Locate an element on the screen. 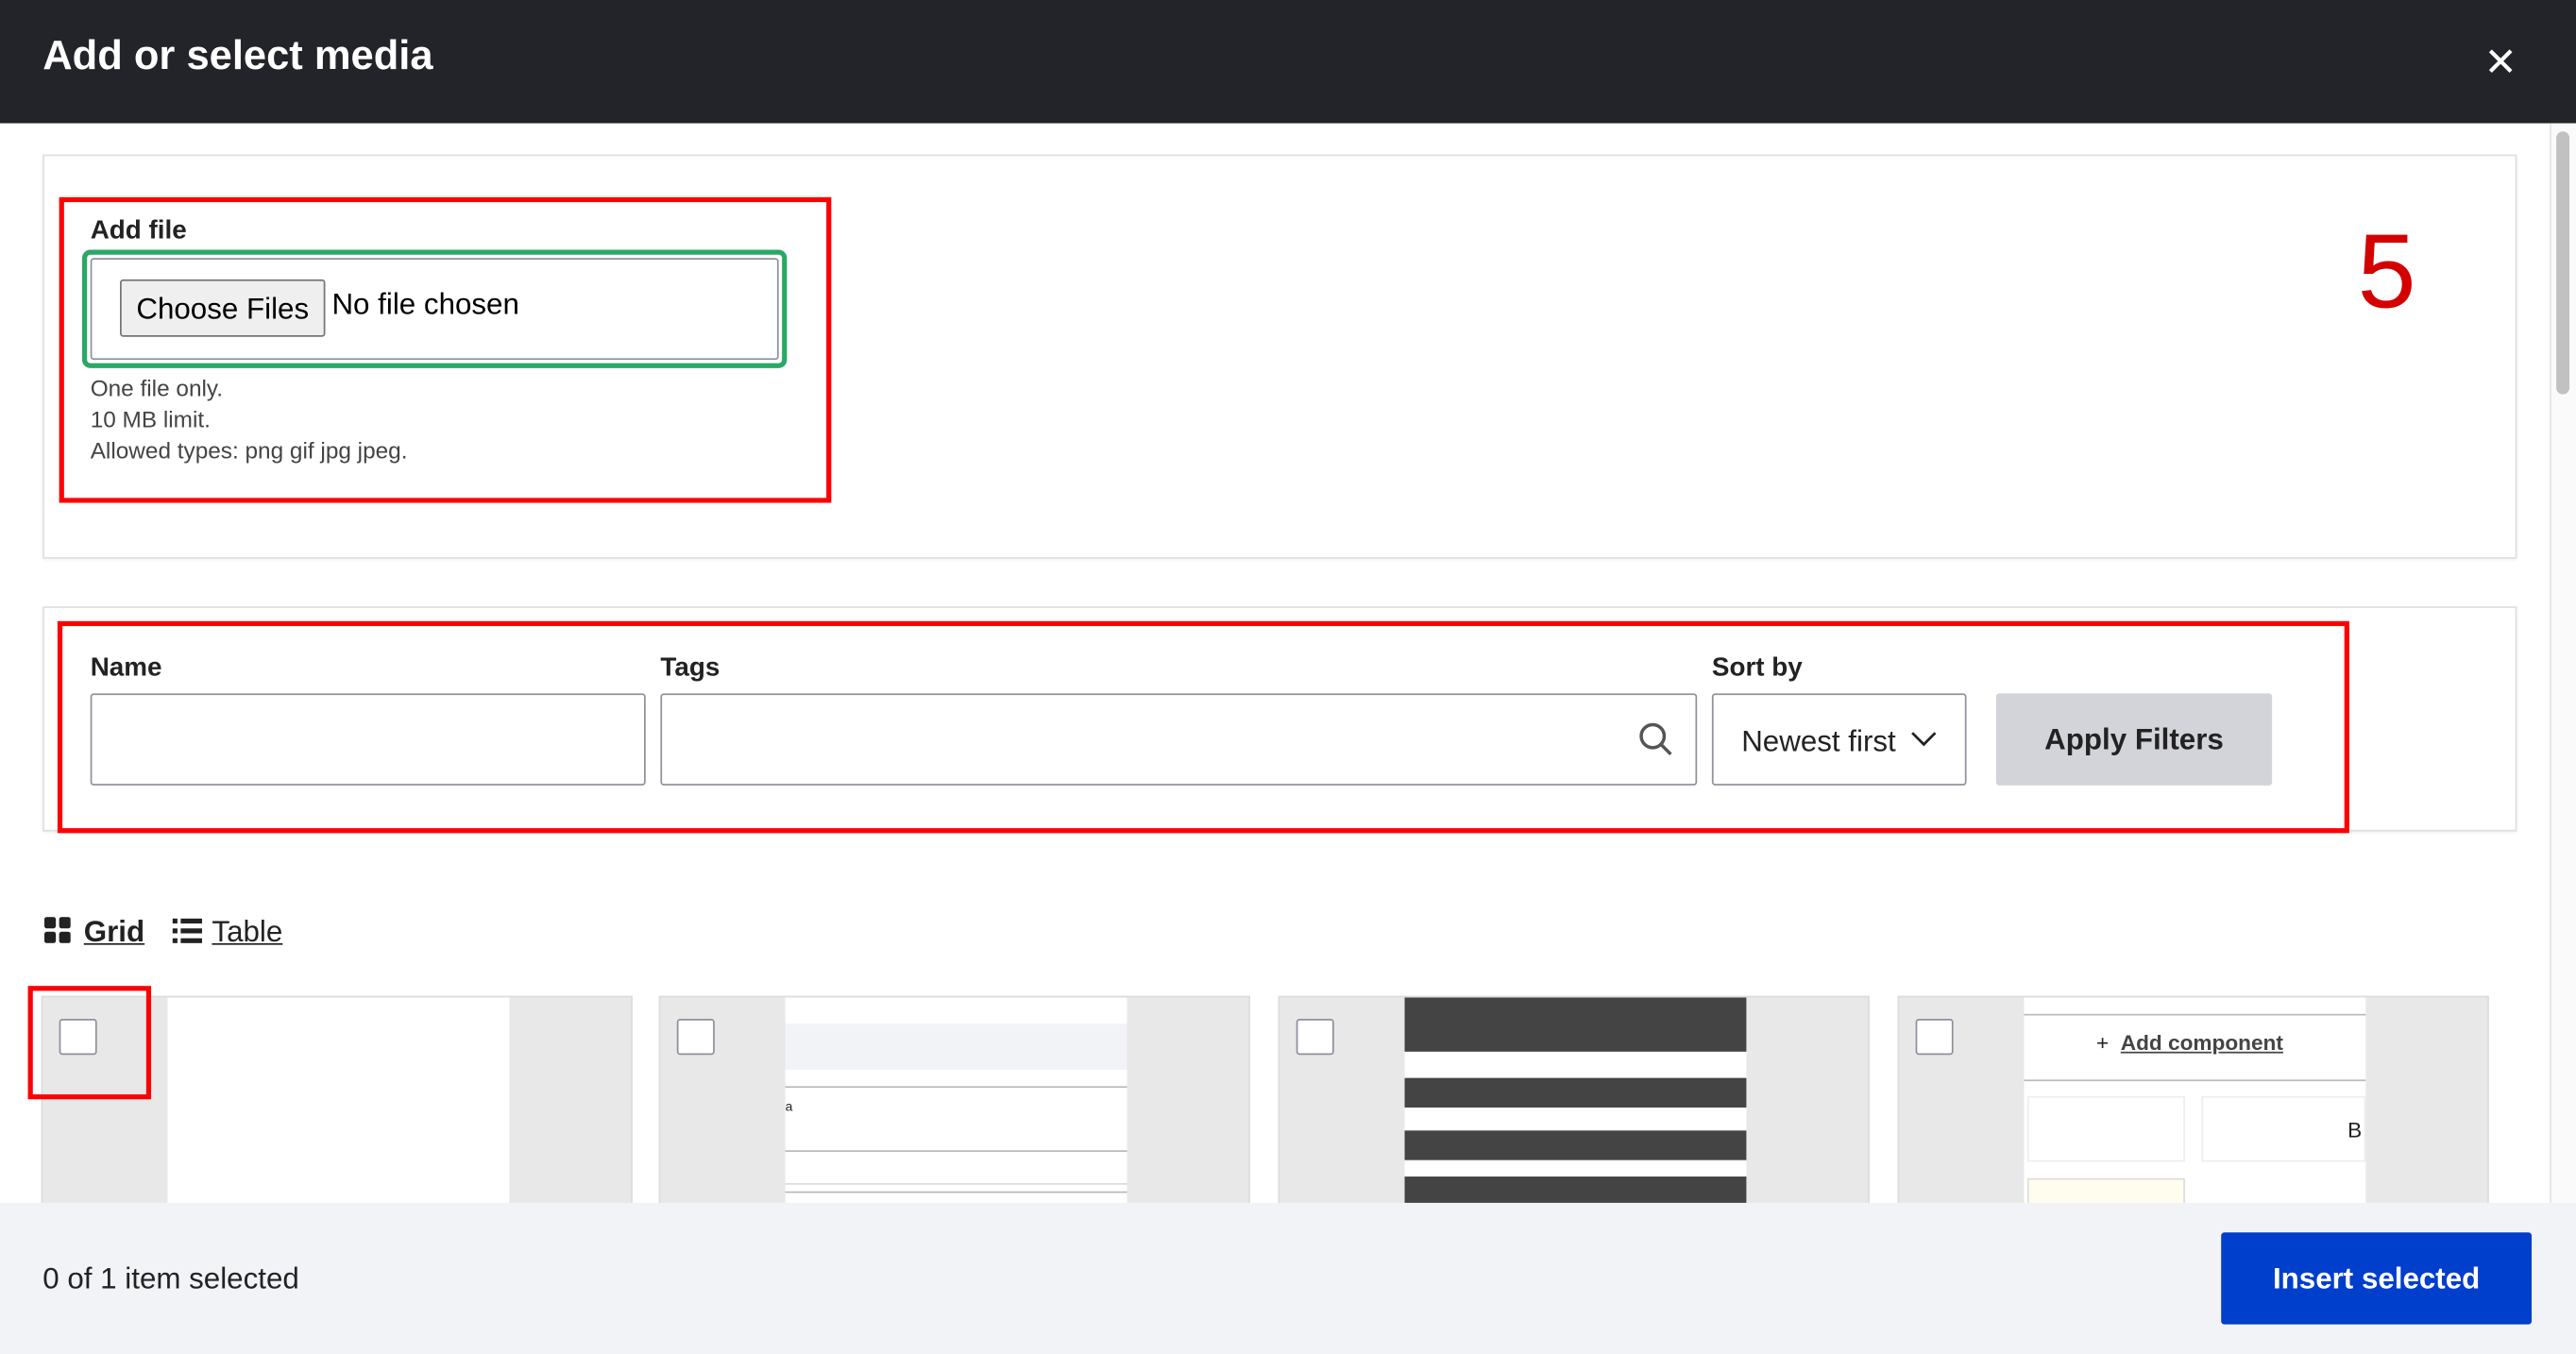 The image size is (2576, 1354). tags-label: Tags is located at coordinates (690, 668).